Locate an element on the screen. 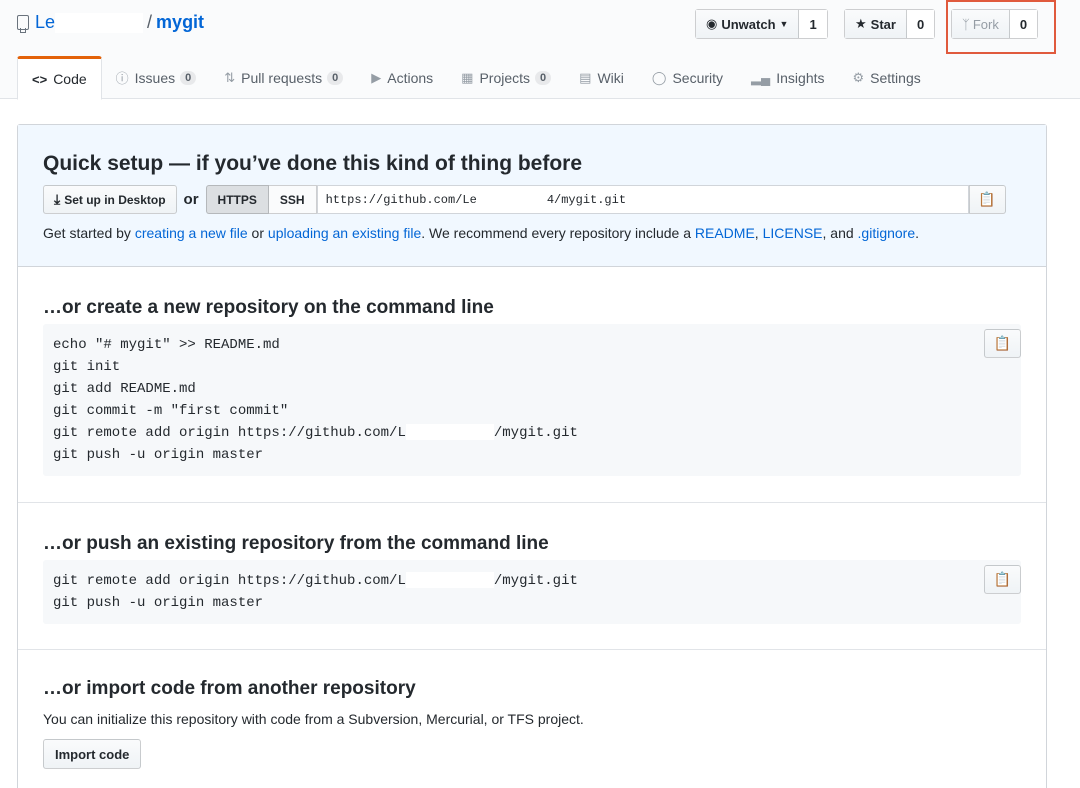 Image resolution: width=1080 pixels, height=788 pixels. ssh-toggle: SSH is located at coordinates (292, 199).